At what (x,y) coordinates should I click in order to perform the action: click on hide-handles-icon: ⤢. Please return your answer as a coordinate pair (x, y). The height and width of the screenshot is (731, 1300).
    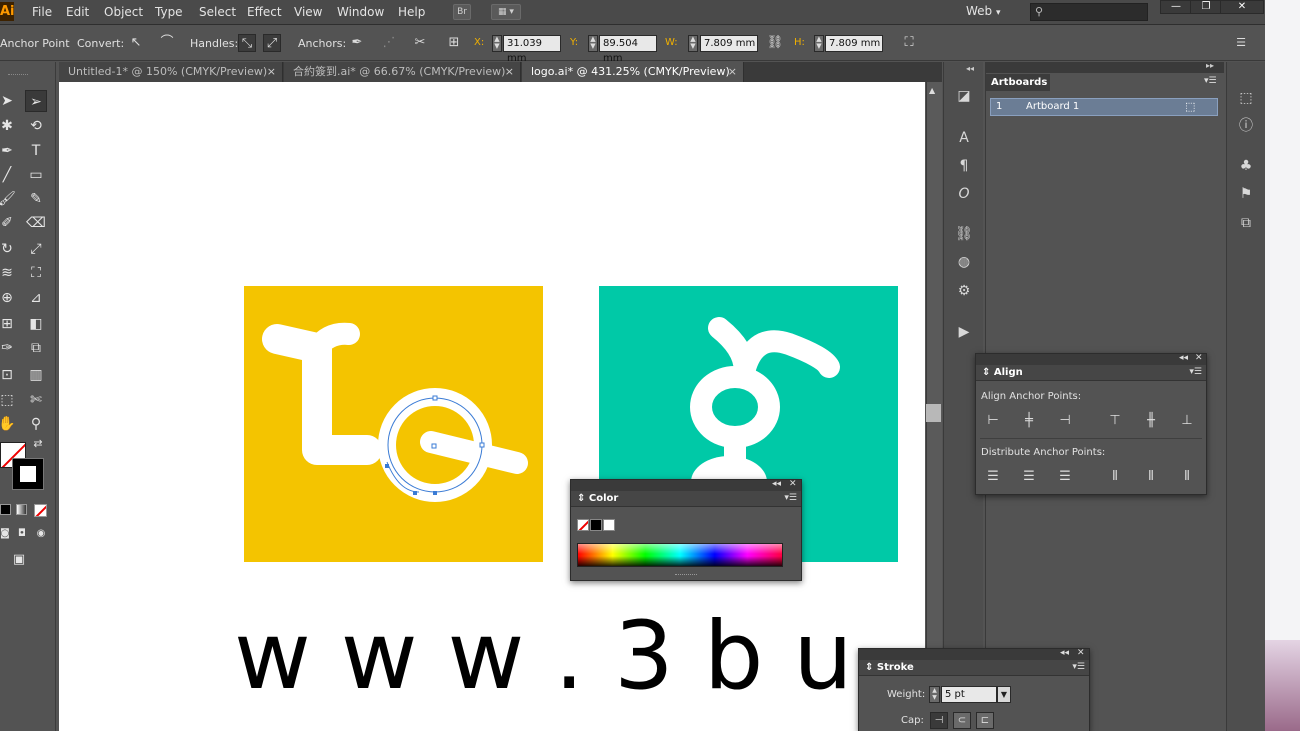
    Looking at the image, I should click on (272, 43).